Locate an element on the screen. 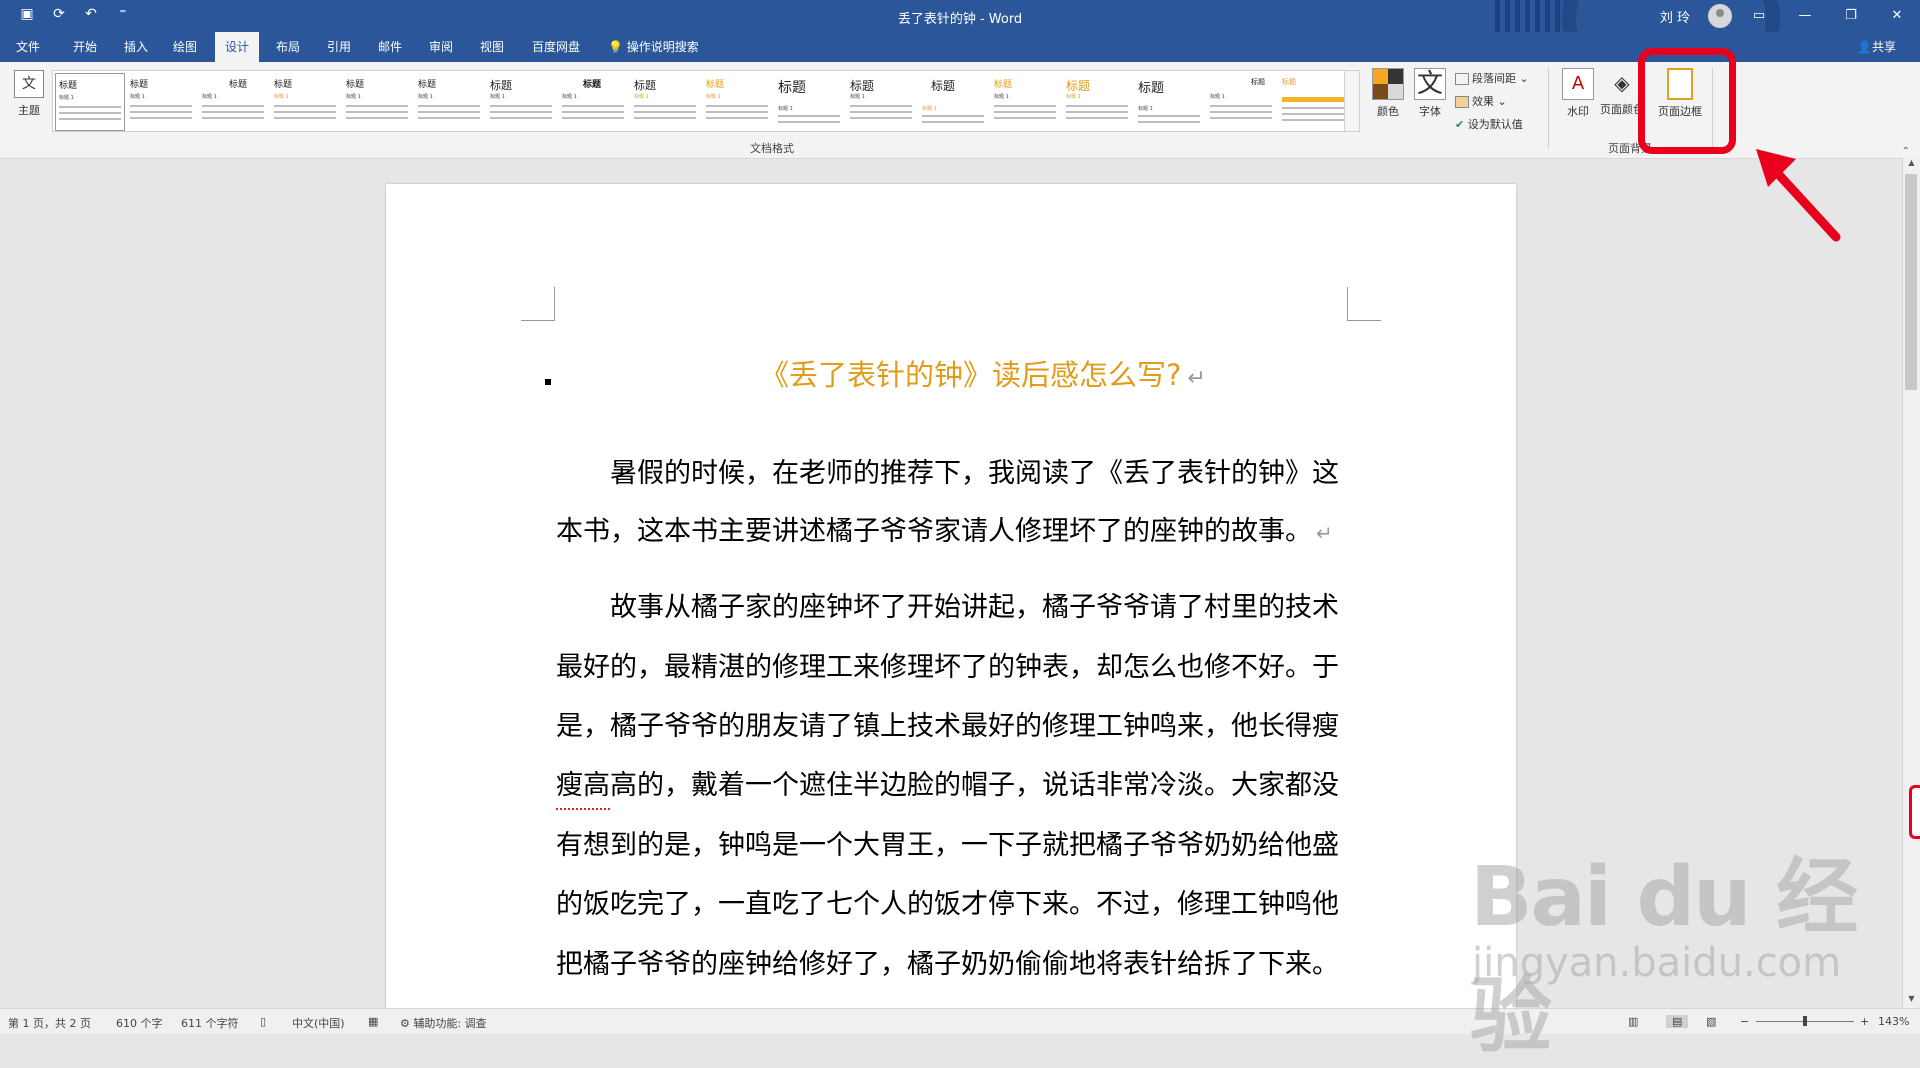 The width and height of the screenshot is (1920, 1068). heading-text: 《丢了表针的钟》读后感怎么写? is located at coordinates (971, 375).